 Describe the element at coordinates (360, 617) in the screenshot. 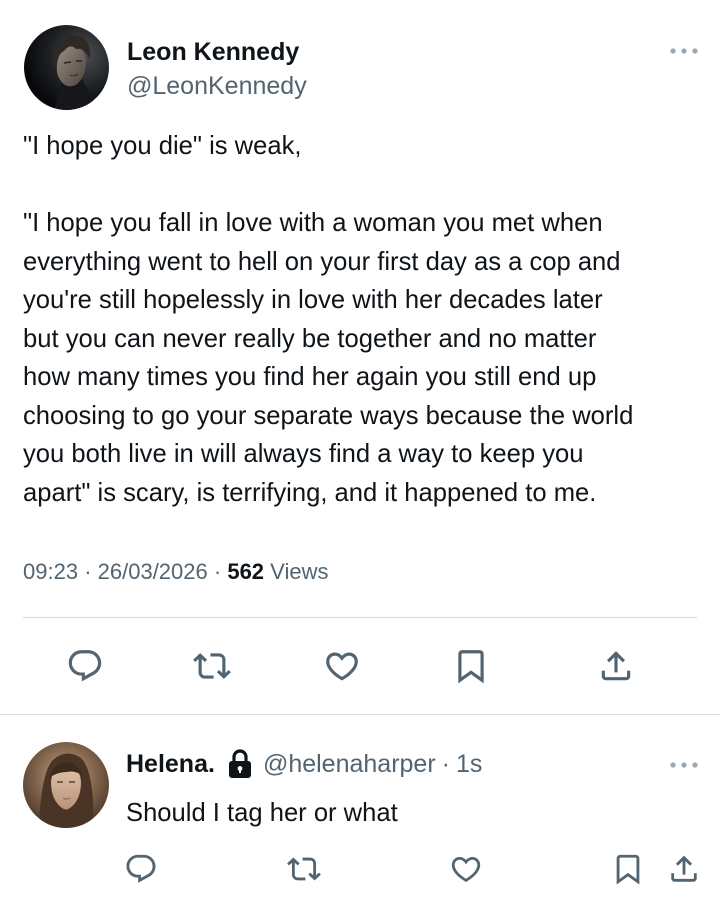

I see `divider` at that location.